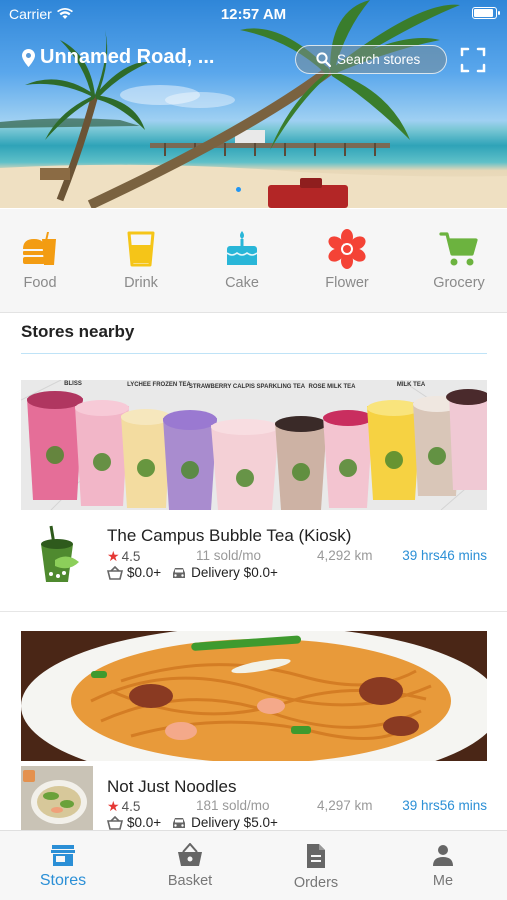  I want to click on category-drink: Drink, so click(141, 260).